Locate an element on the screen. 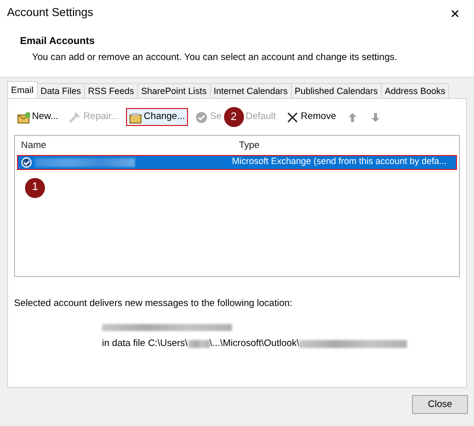 The image size is (474, 426). tab: Email is located at coordinates (22, 89).